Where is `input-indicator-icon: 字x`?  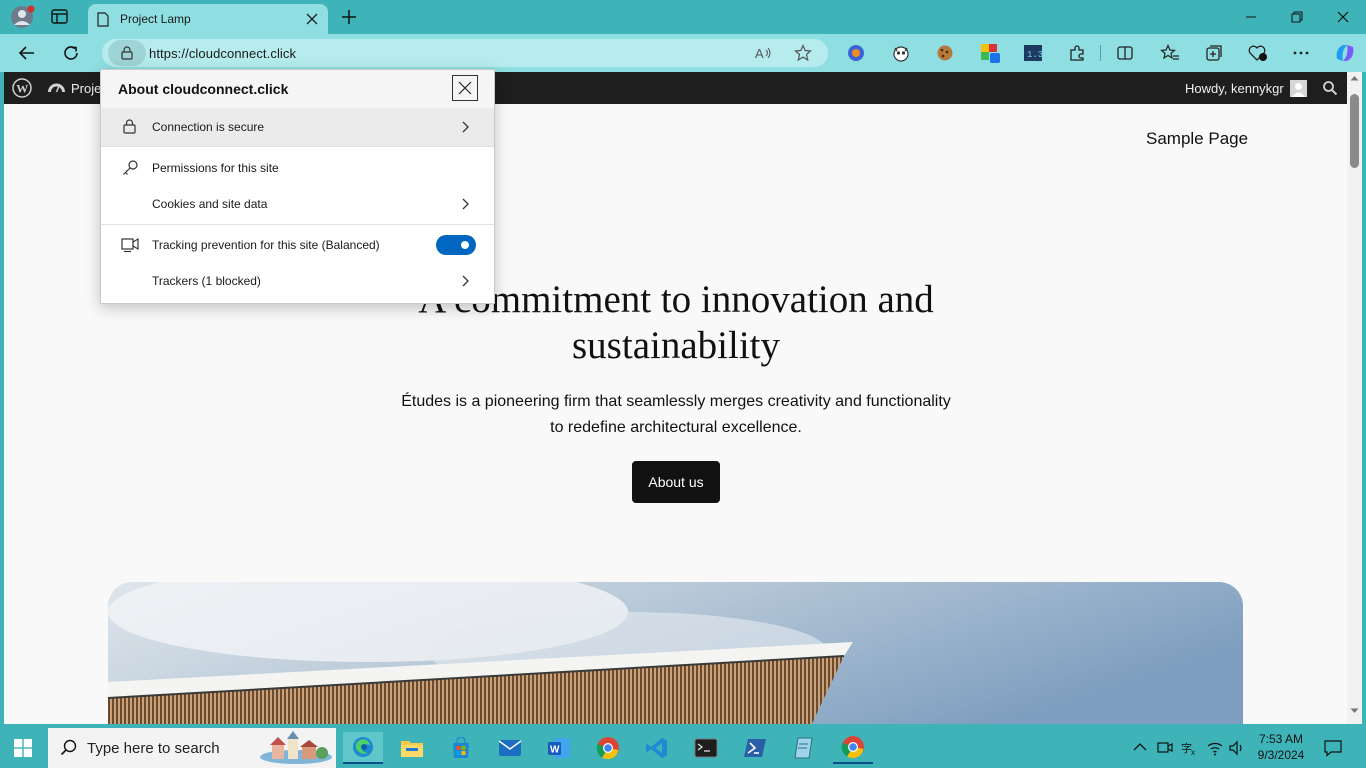 input-indicator-icon: 字x is located at coordinates (1190, 748).